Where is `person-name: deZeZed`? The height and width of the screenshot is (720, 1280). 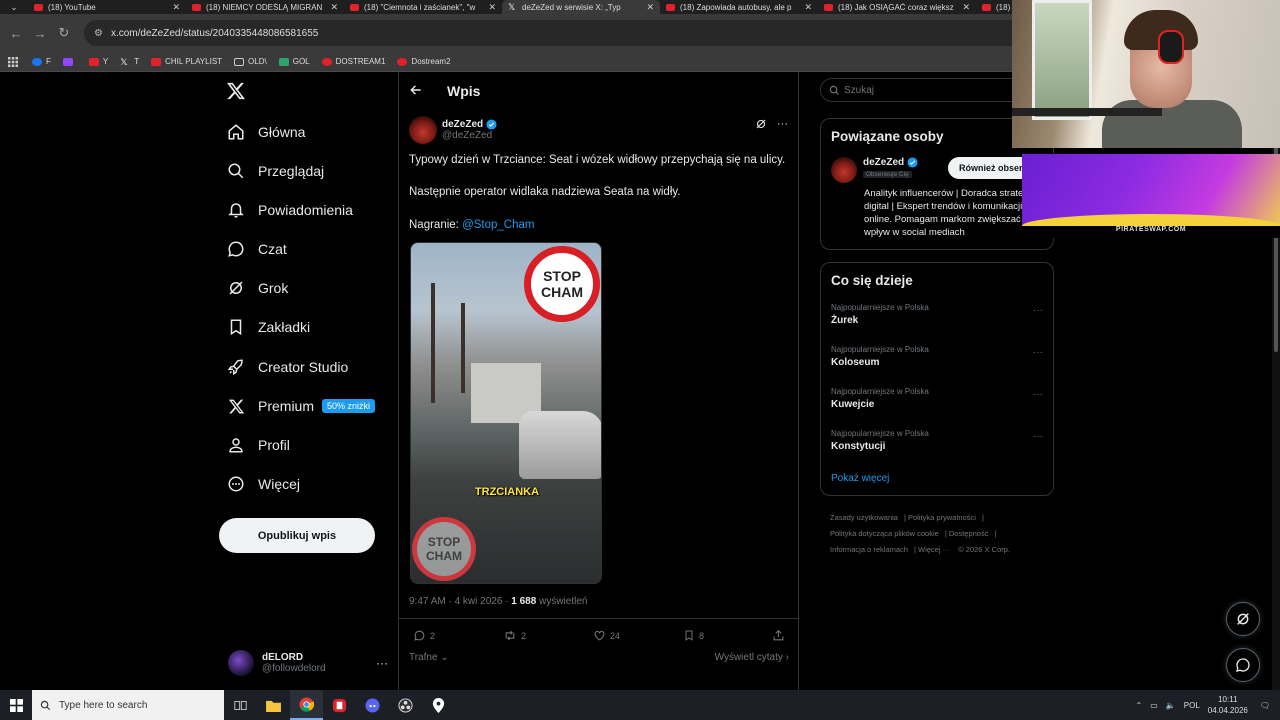
person-name: deZeZed is located at coordinates (883, 162).